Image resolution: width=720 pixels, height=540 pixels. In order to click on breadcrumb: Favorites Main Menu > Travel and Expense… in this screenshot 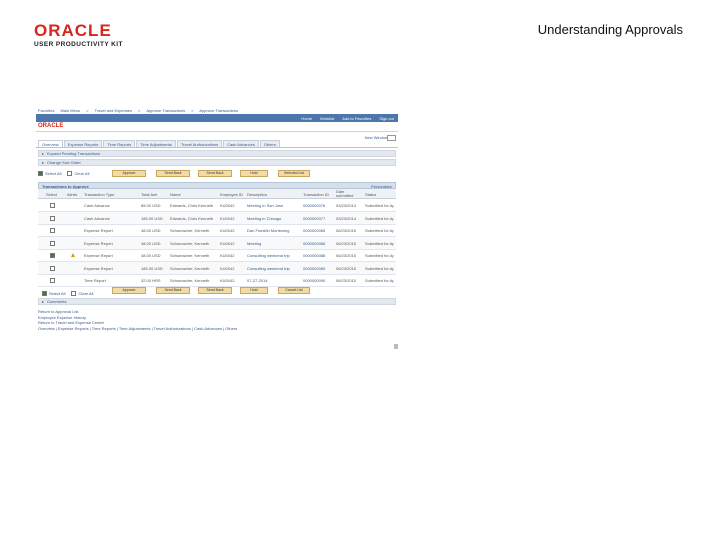, I will do `click(217, 110)`.